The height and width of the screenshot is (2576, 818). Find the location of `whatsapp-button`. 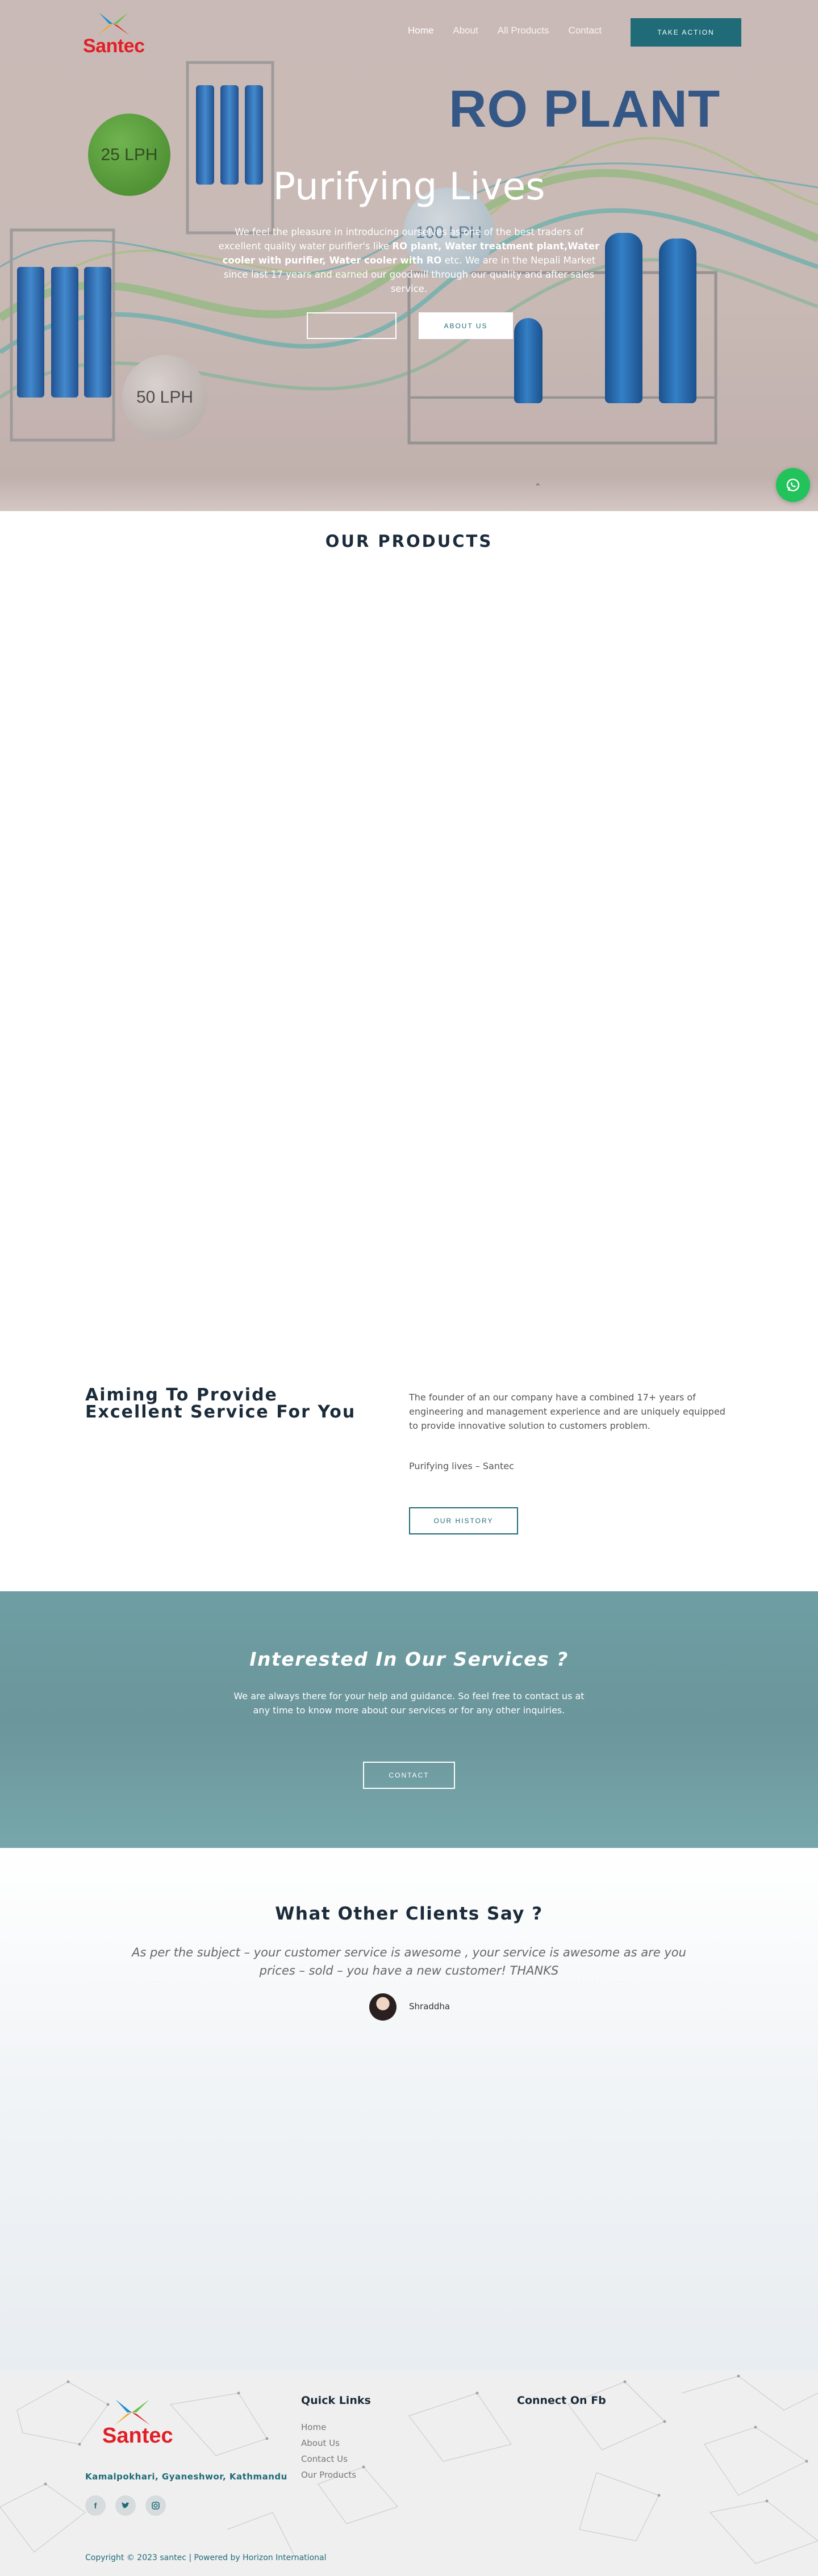

whatsapp-button is located at coordinates (793, 485).